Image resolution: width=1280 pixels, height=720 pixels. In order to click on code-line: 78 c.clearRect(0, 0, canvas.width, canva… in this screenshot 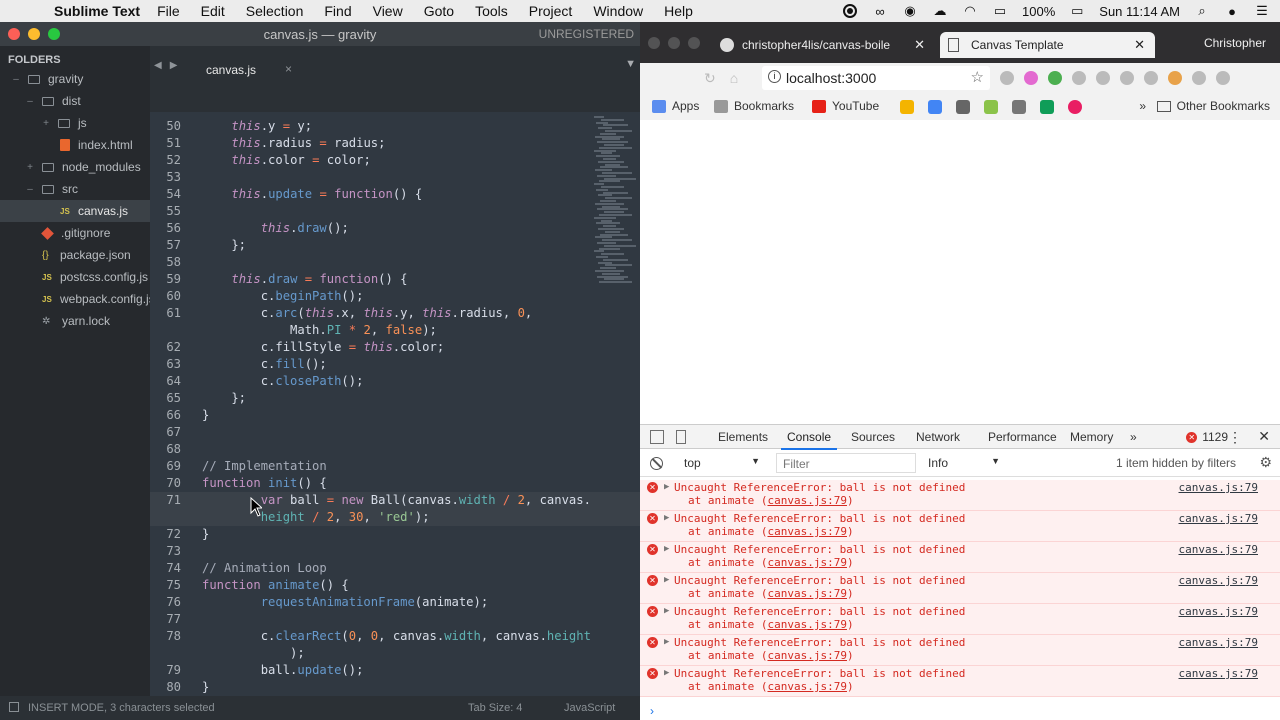, I will do `click(395, 636)`.